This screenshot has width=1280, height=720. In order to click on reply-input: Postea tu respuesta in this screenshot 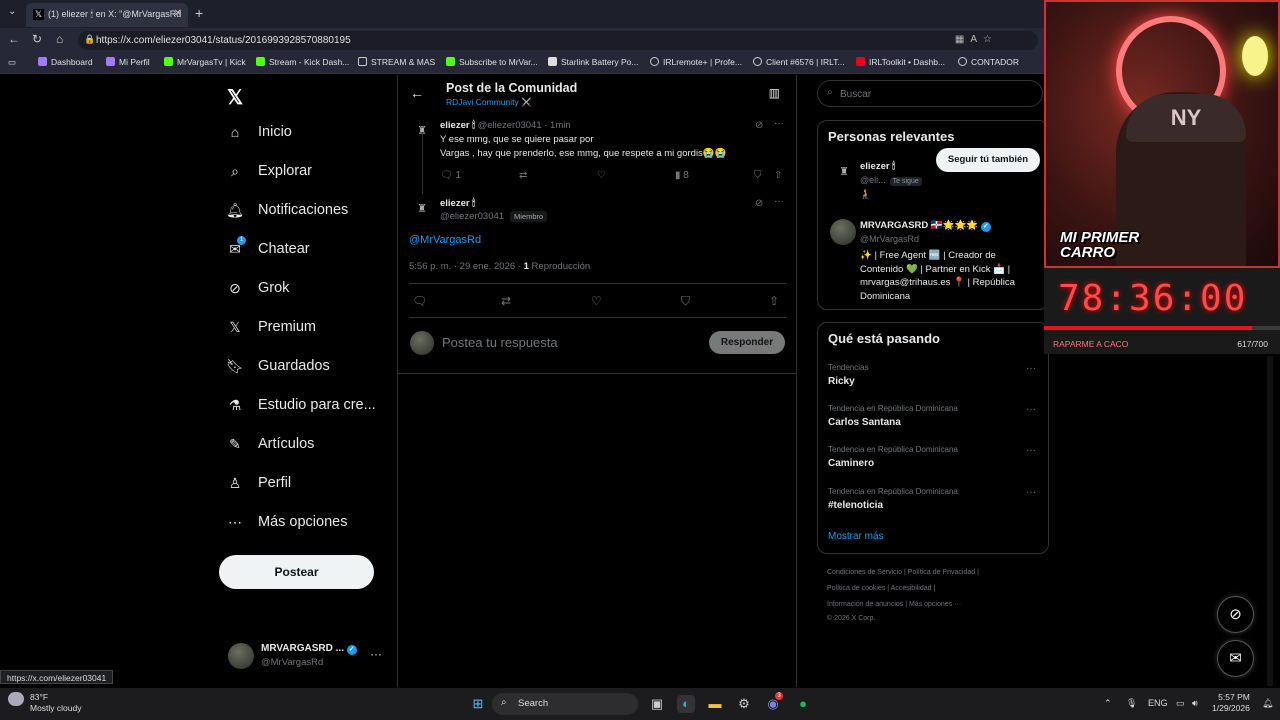, I will do `click(500, 342)`.